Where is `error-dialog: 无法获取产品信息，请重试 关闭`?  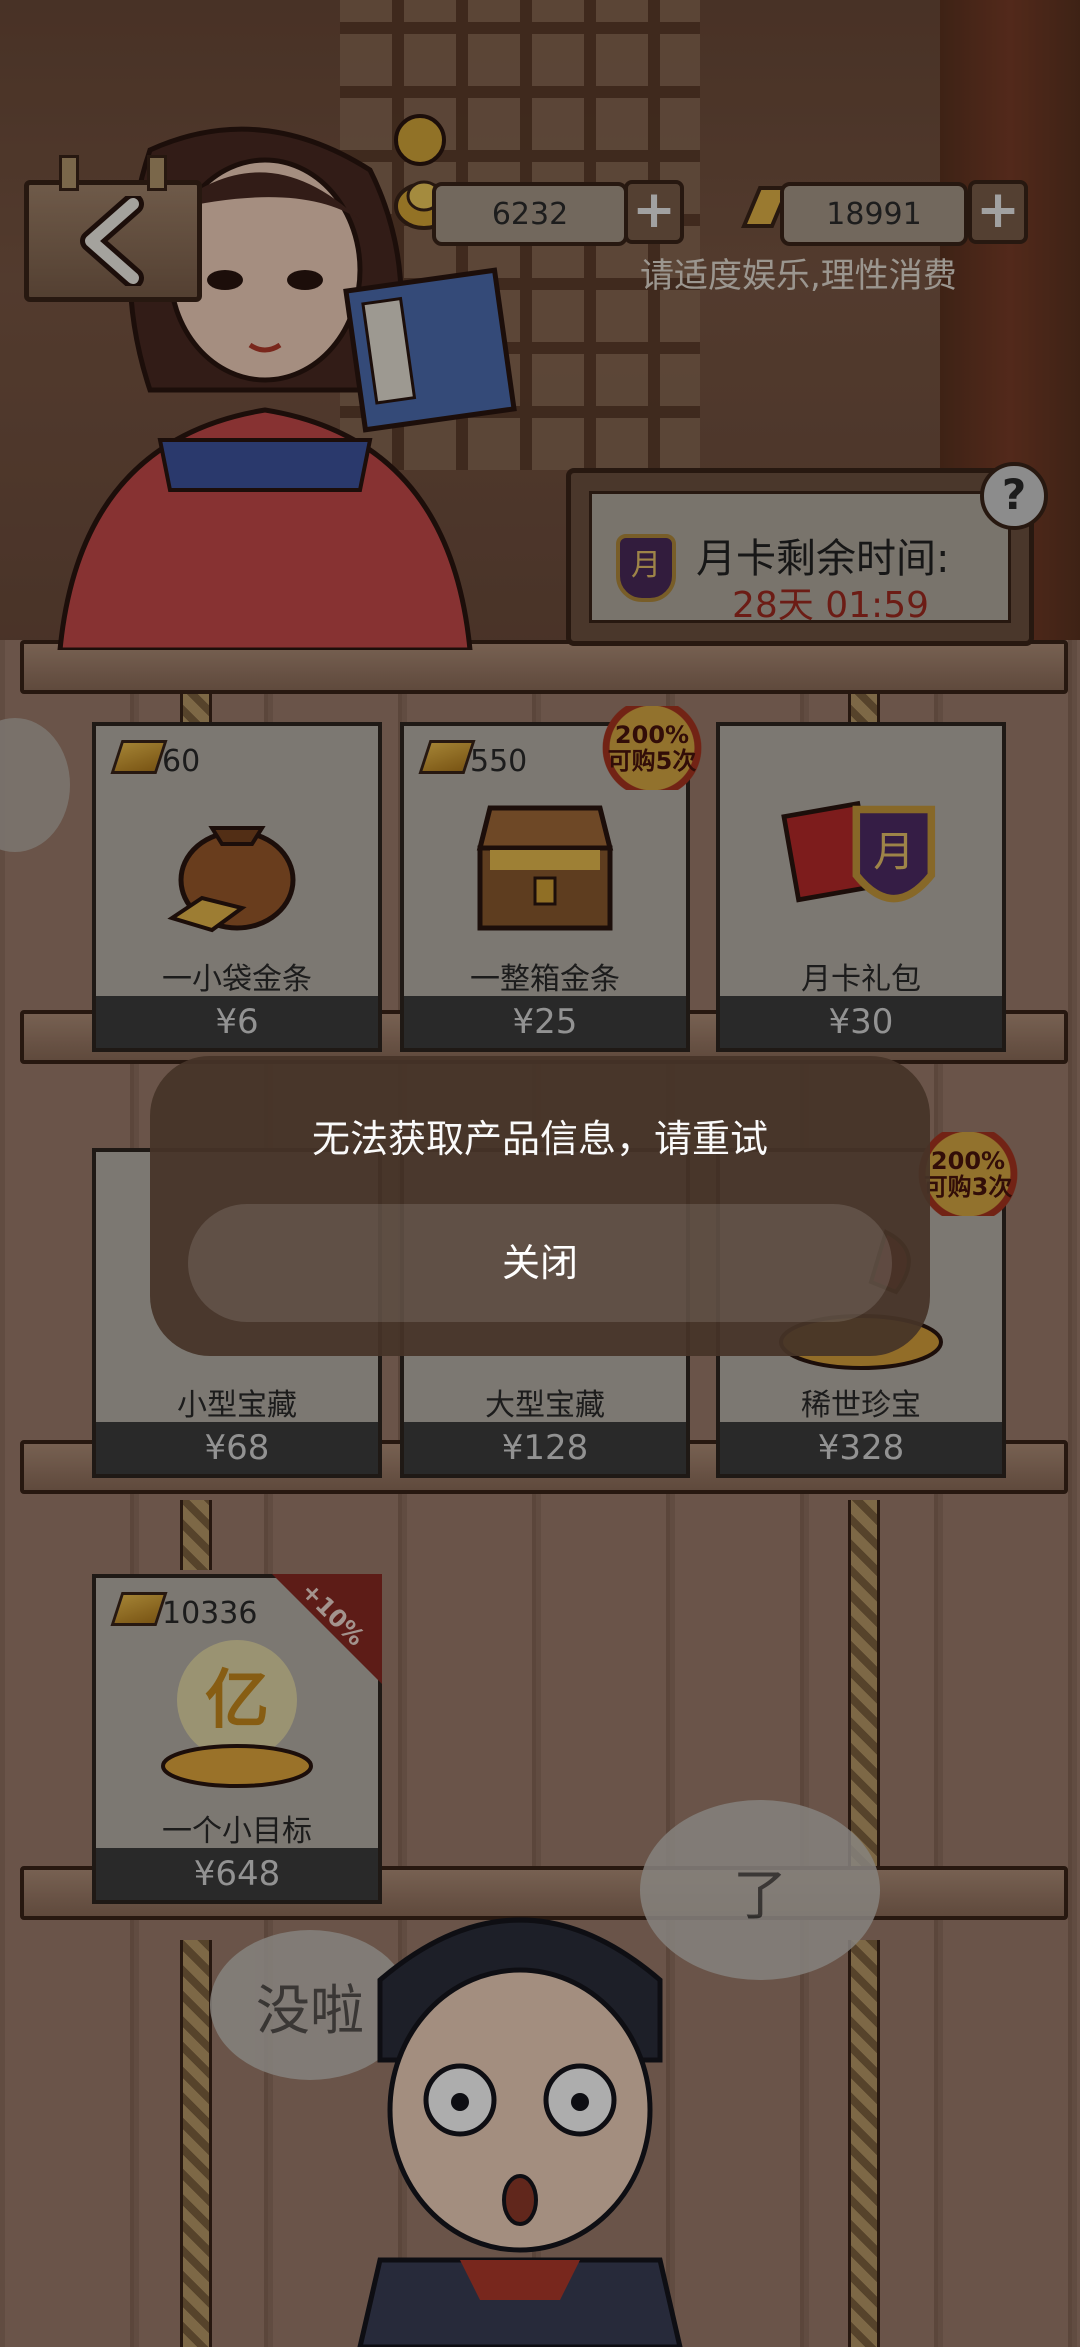 error-dialog: 无法获取产品信息，请重试 关闭 is located at coordinates (540, 1206).